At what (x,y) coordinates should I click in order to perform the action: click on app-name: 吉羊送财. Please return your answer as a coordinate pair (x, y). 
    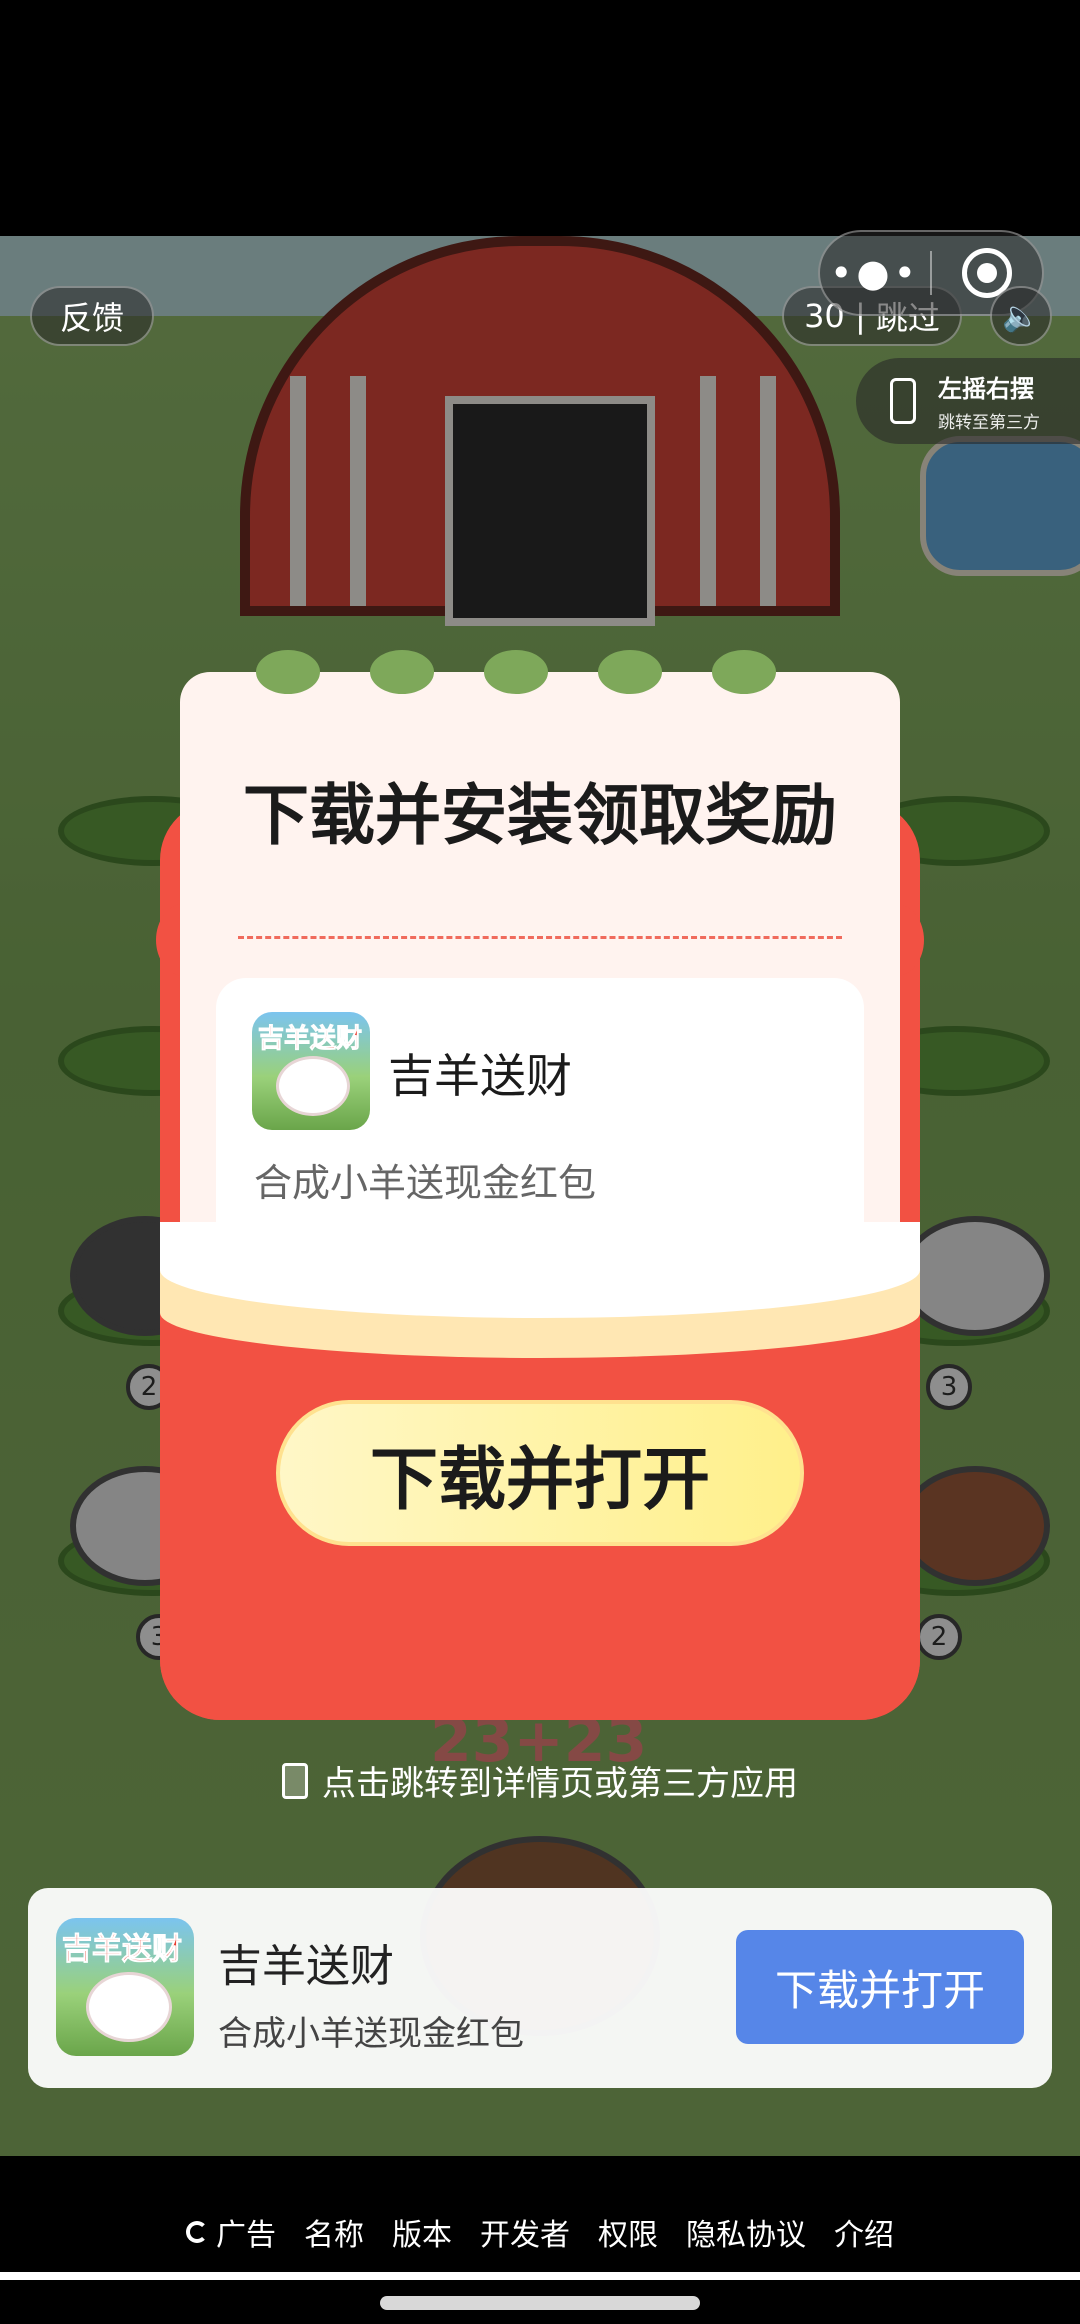
    Looking at the image, I should click on (480, 1076).